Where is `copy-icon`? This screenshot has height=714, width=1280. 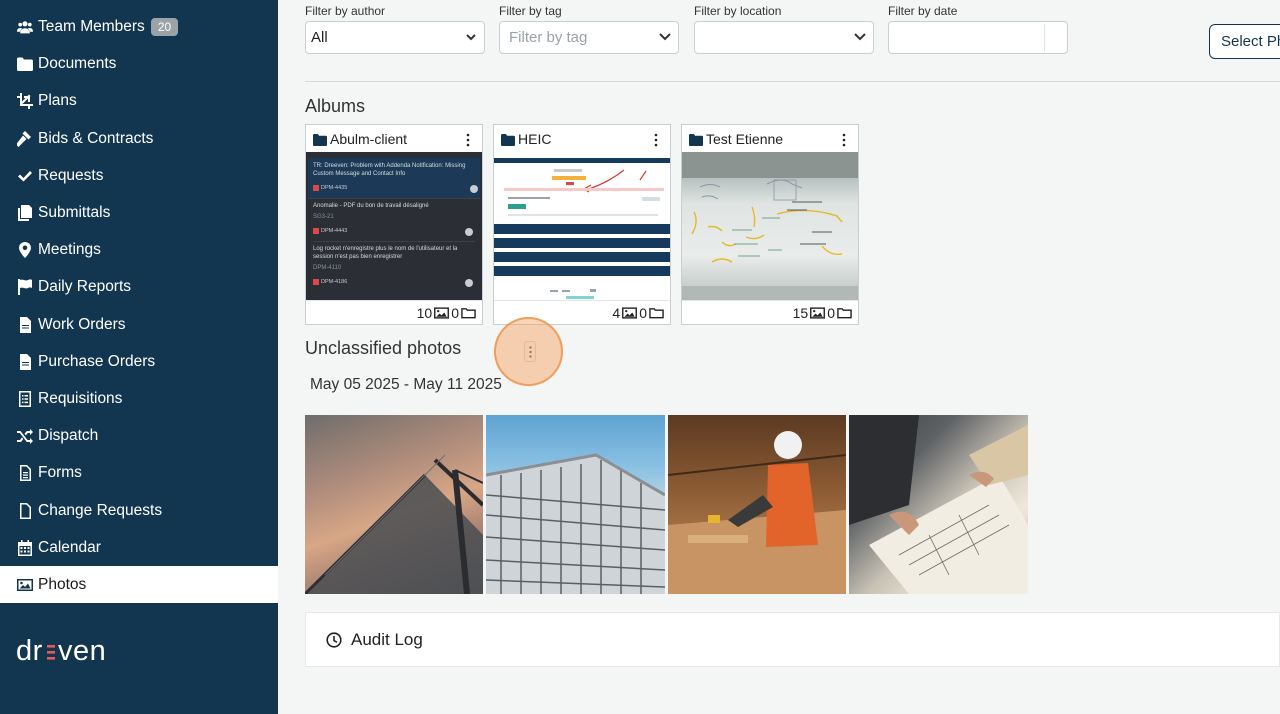 copy-icon is located at coordinates (24, 212).